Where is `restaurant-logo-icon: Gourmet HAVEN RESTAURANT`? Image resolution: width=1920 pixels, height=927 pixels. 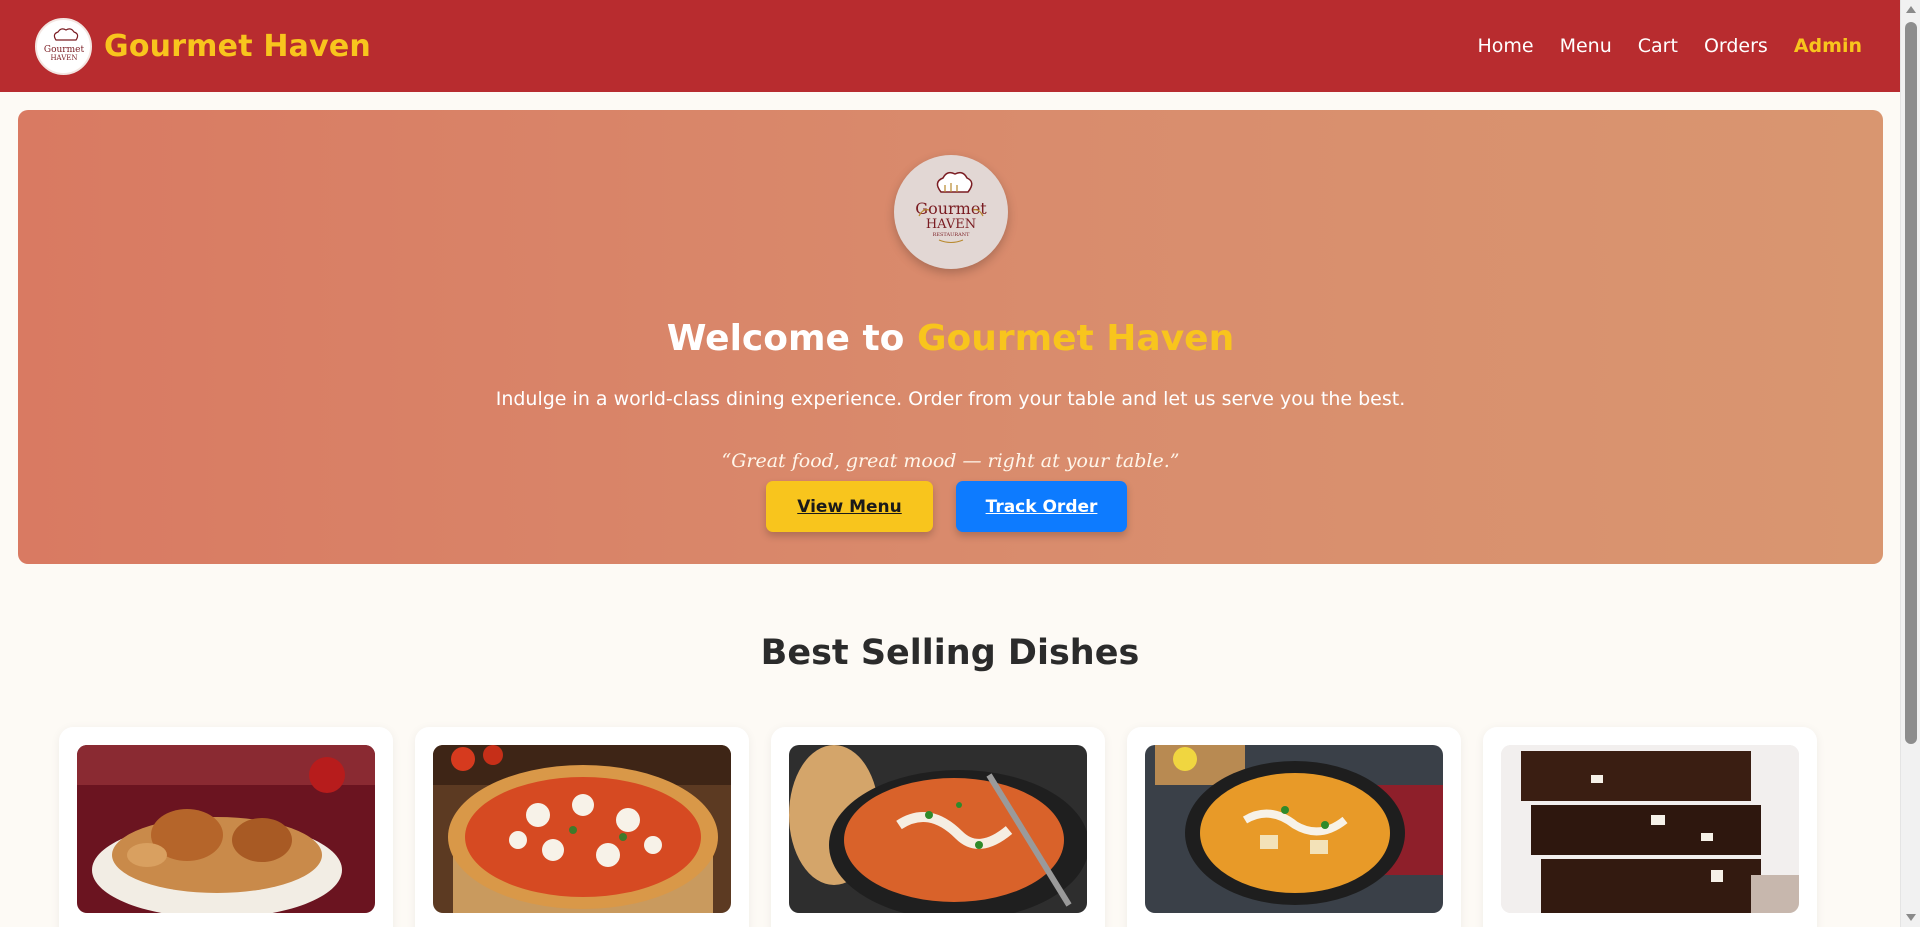 restaurant-logo-icon: Gourmet HAVEN RESTAURANT is located at coordinates (951, 212).